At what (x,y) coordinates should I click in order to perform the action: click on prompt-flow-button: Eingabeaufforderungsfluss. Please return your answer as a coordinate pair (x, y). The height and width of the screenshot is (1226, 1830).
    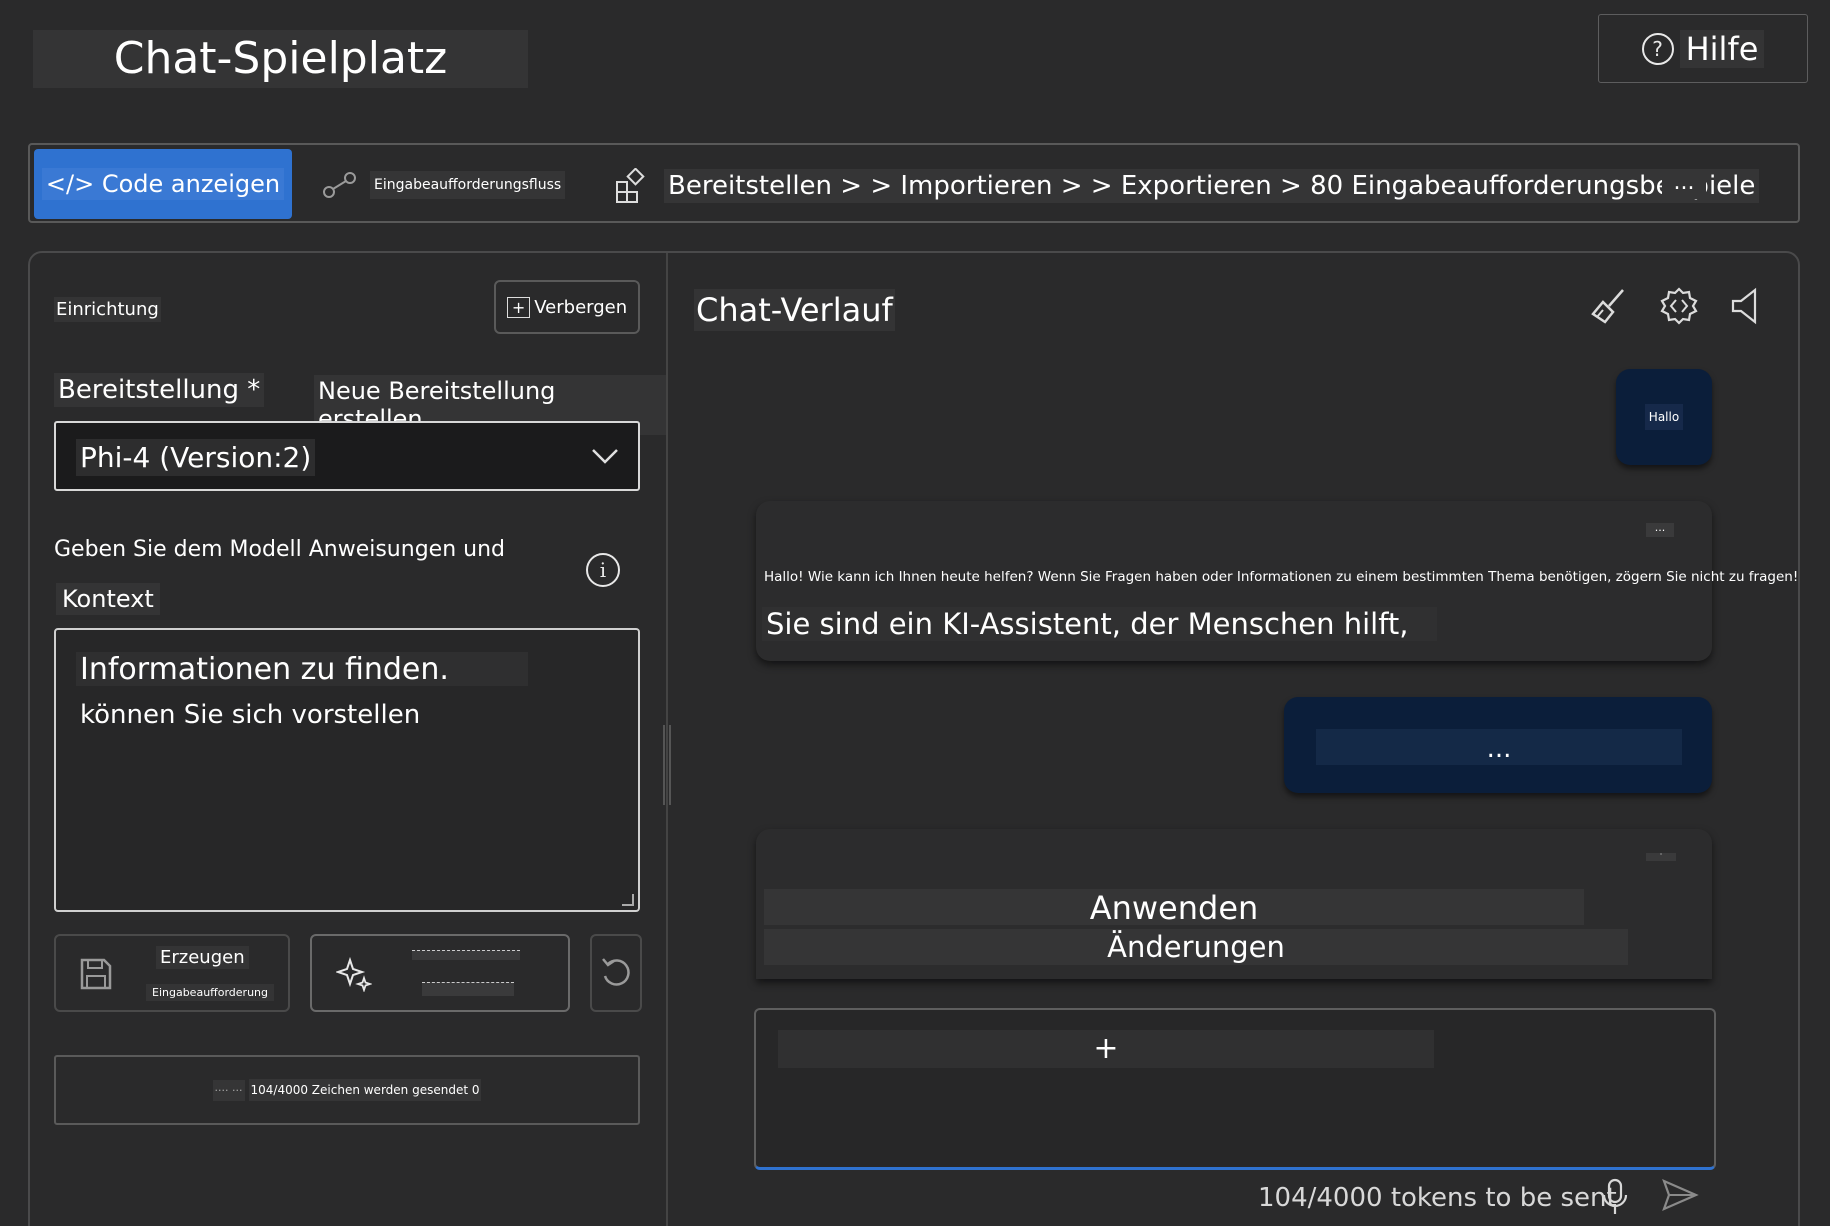
    Looking at the image, I should click on (444, 185).